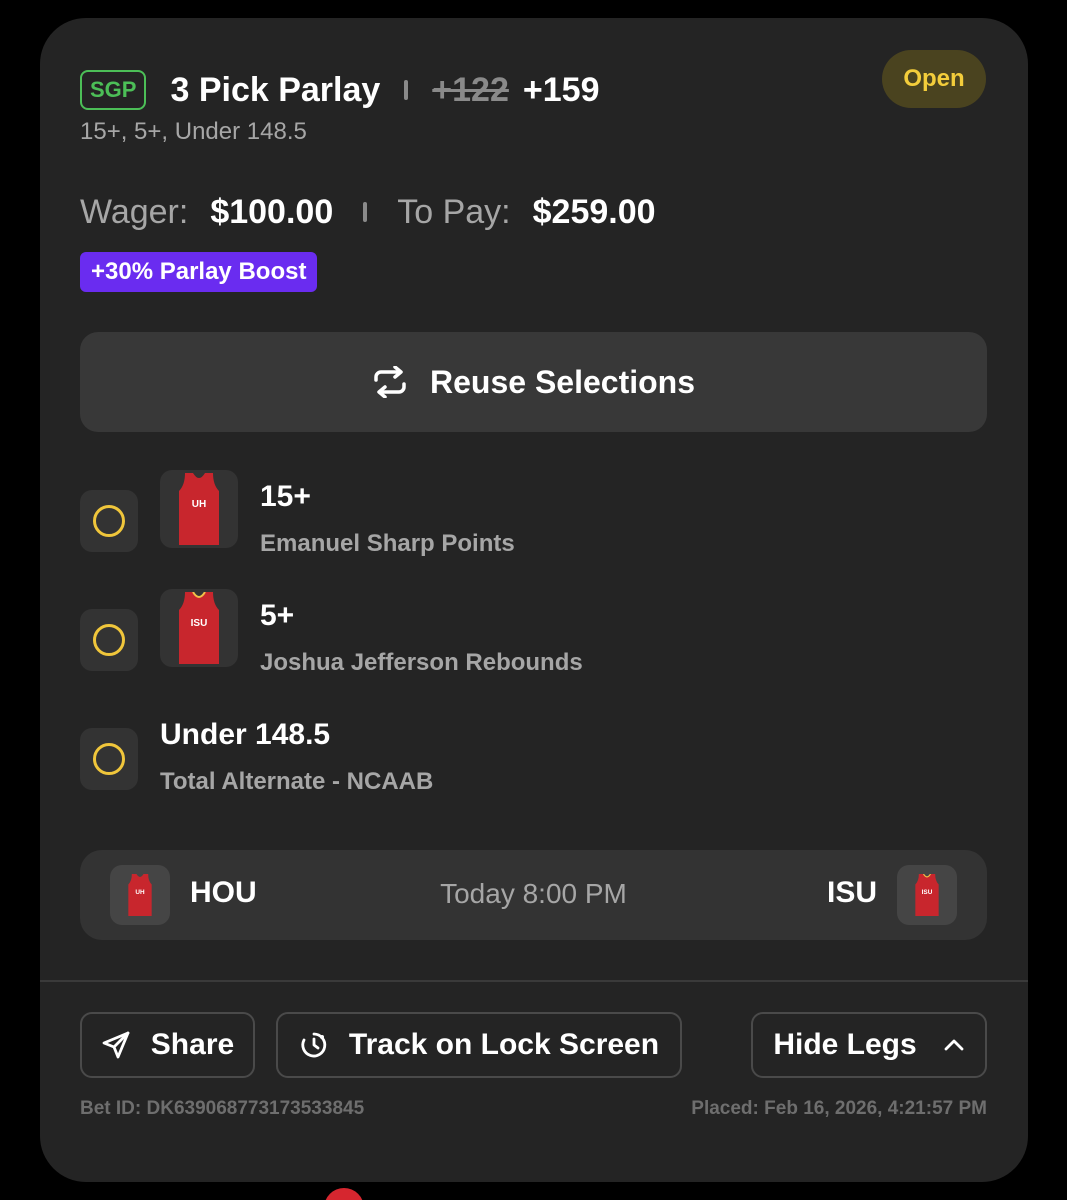  I want to click on leg-subtitle: Joshua Jefferson Rebounds, so click(421, 662).